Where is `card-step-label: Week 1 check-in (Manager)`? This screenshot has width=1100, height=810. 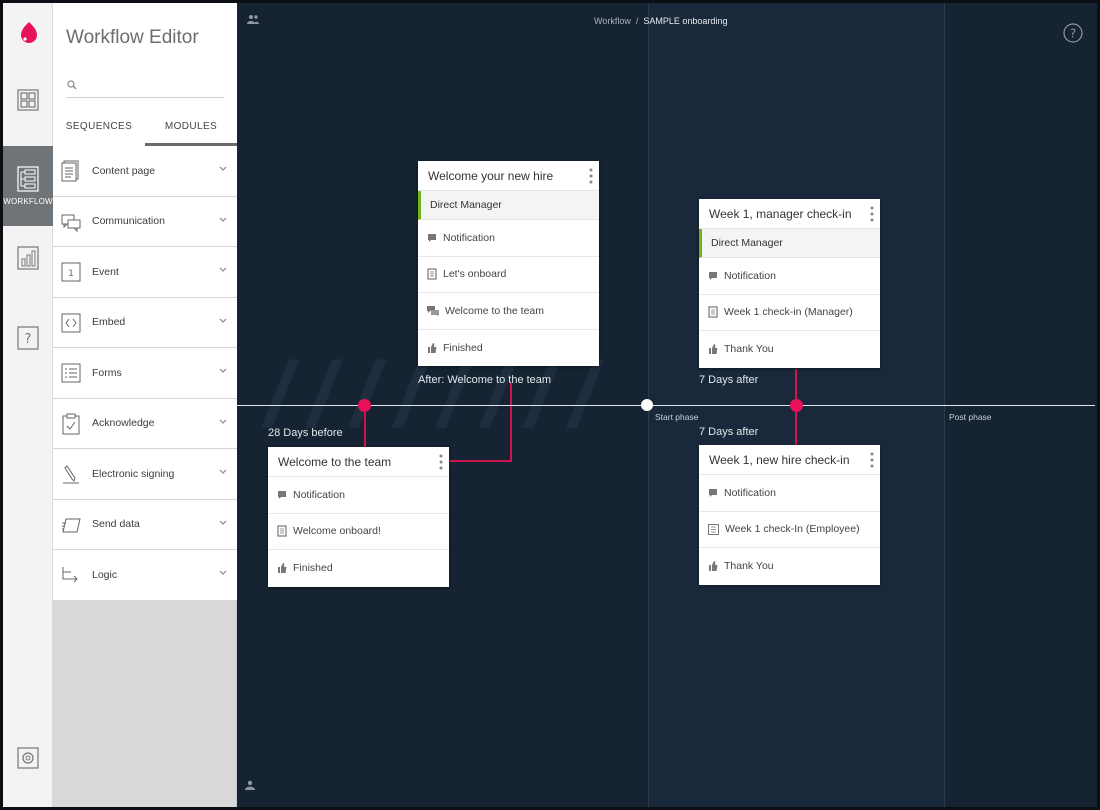 card-step-label: Week 1 check-in (Manager) is located at coordinates (788, 312).